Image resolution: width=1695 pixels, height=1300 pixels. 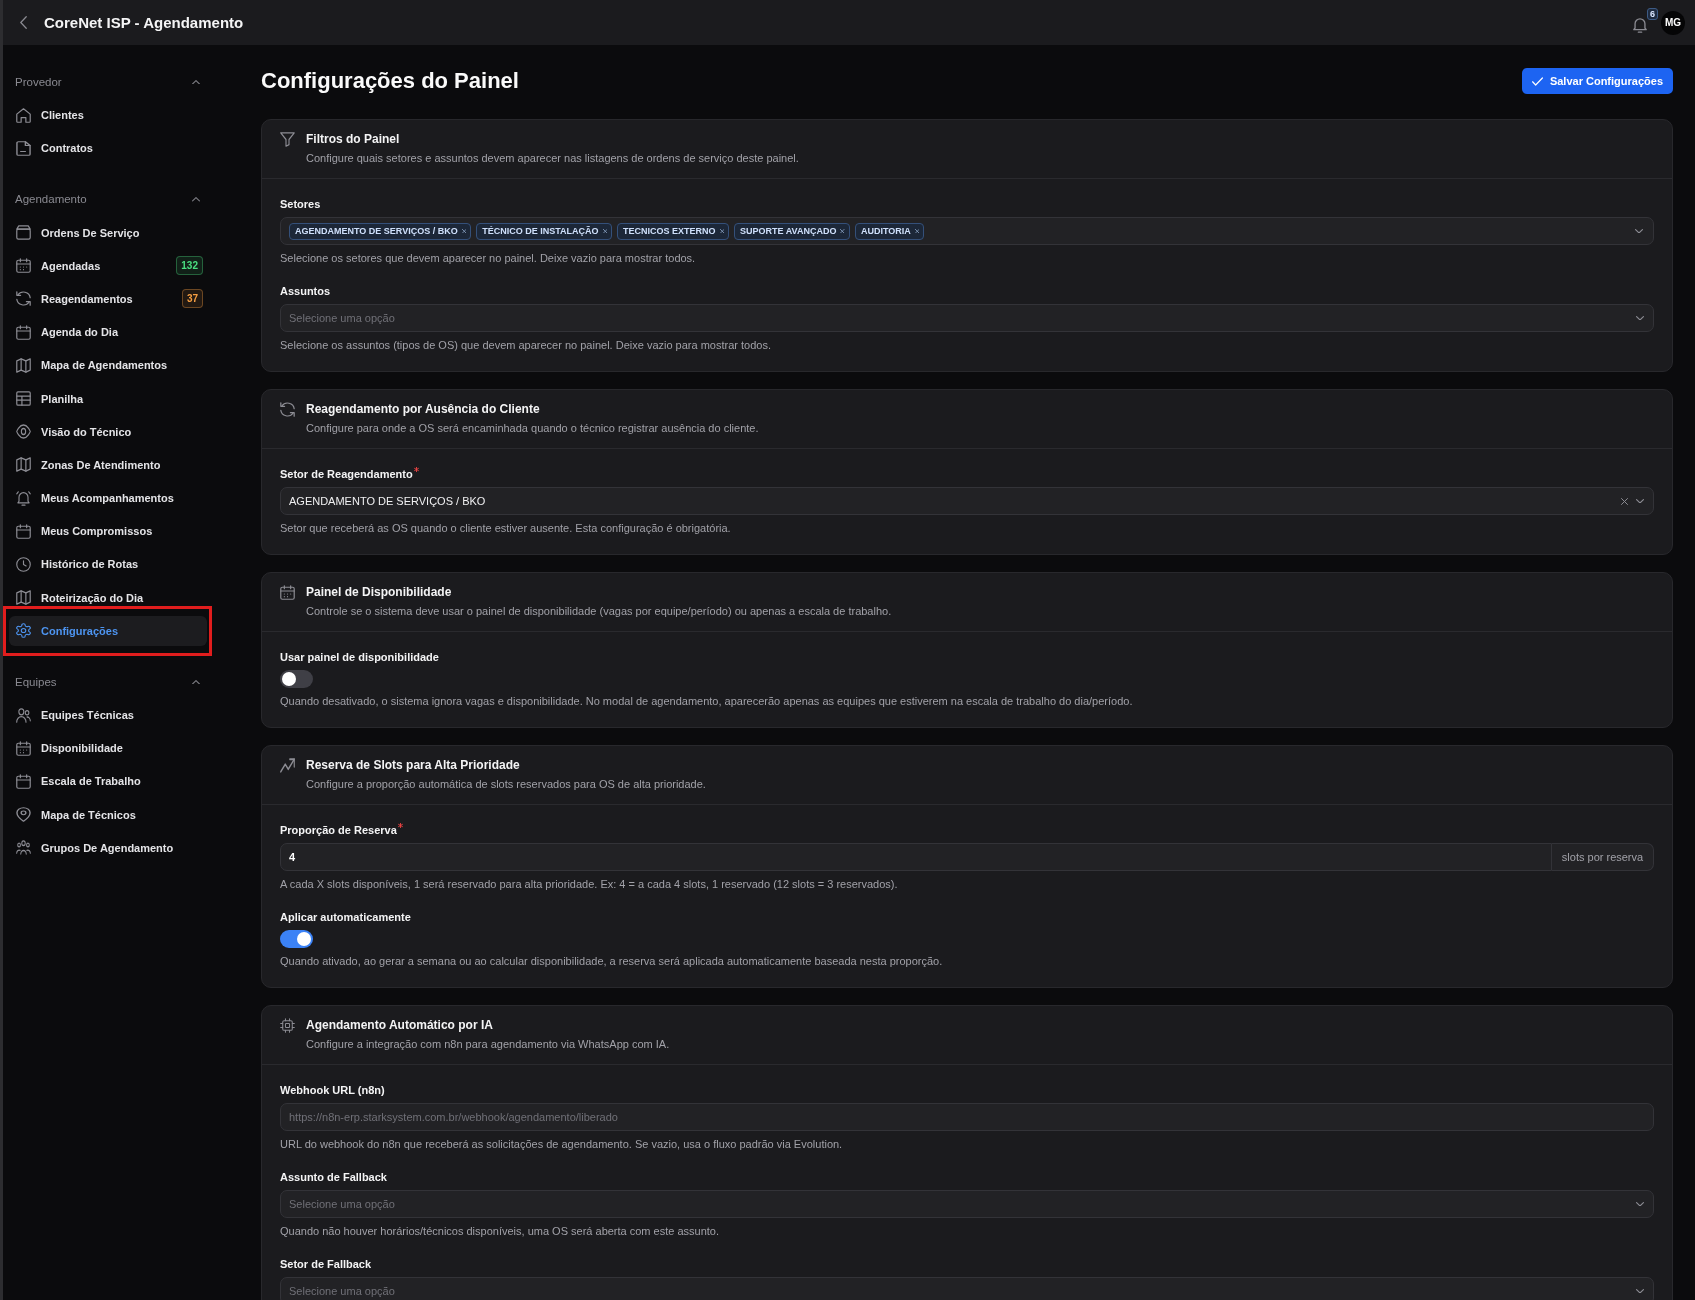 I want to click on sidebar-item: Escala de Trabalho, so click(x=108, y=781).